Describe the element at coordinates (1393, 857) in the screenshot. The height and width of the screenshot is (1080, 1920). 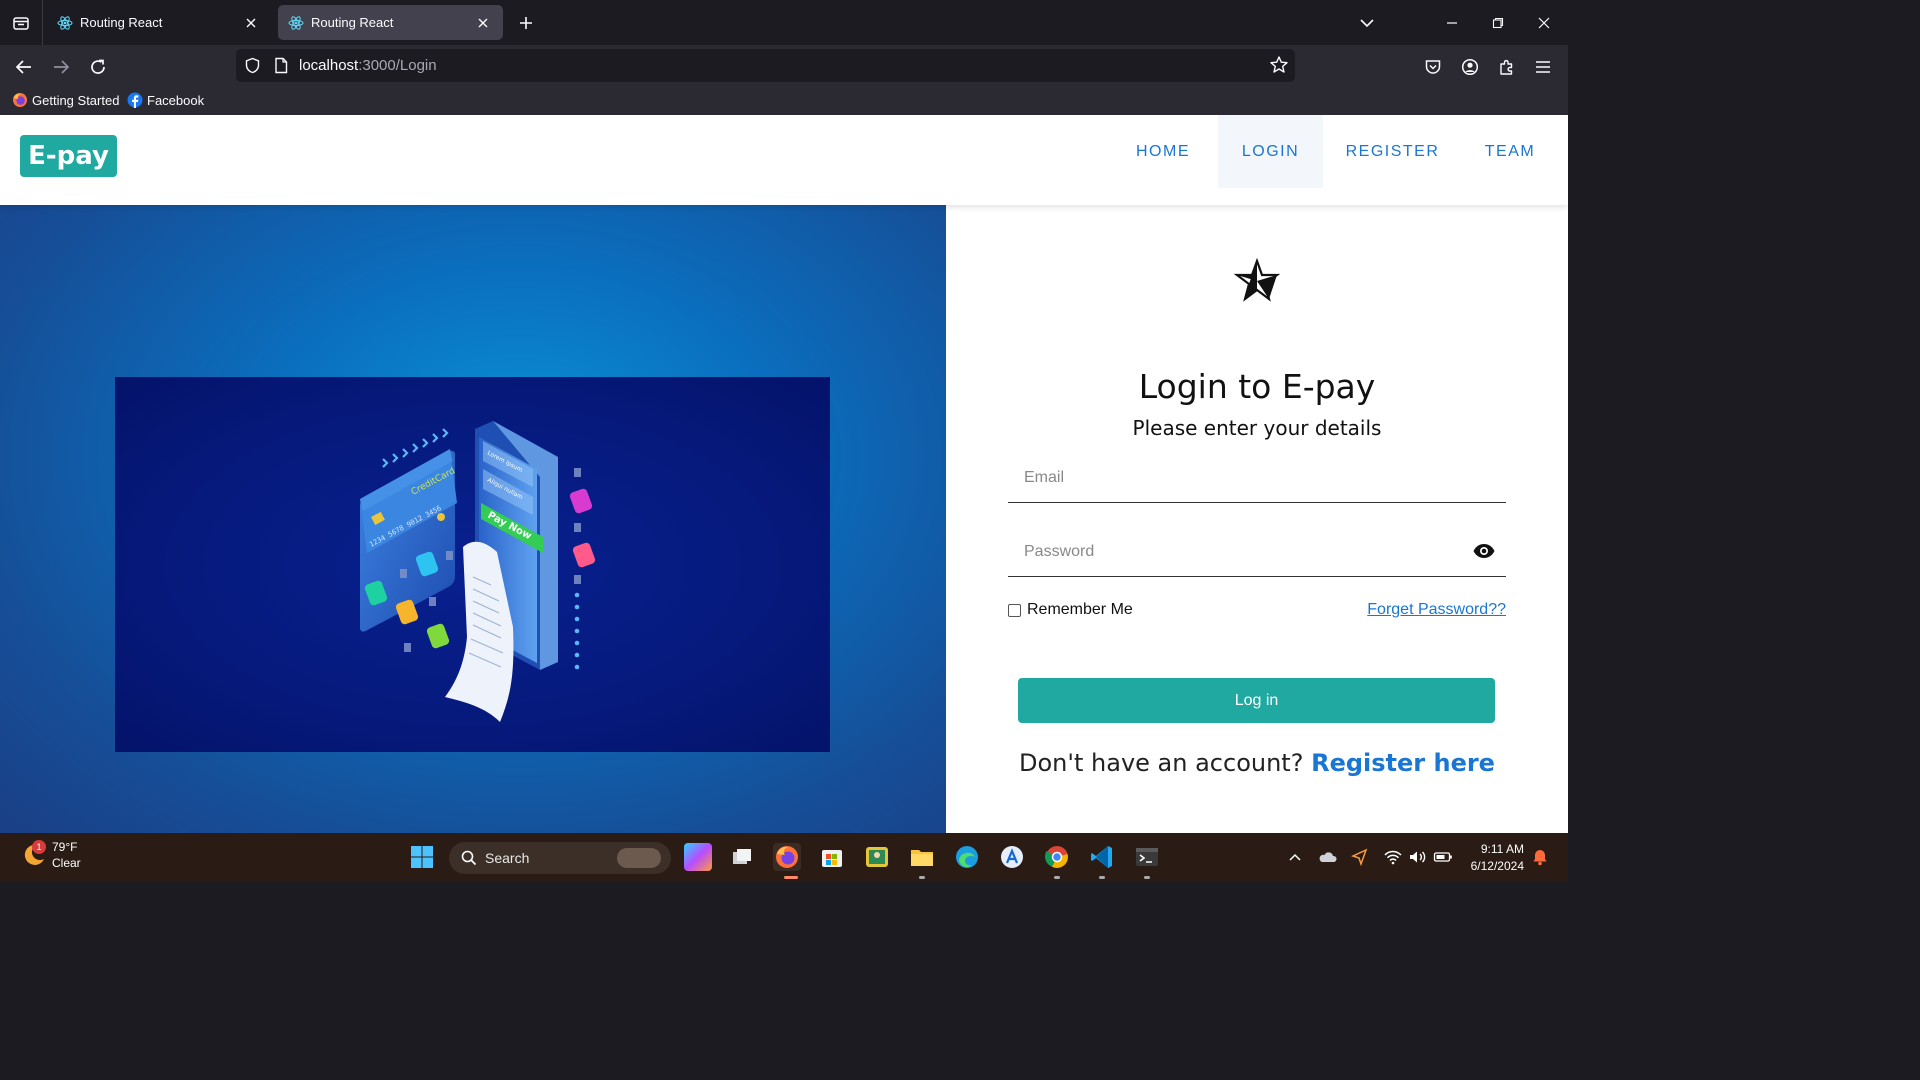
I see `wifi-icon` at that location.